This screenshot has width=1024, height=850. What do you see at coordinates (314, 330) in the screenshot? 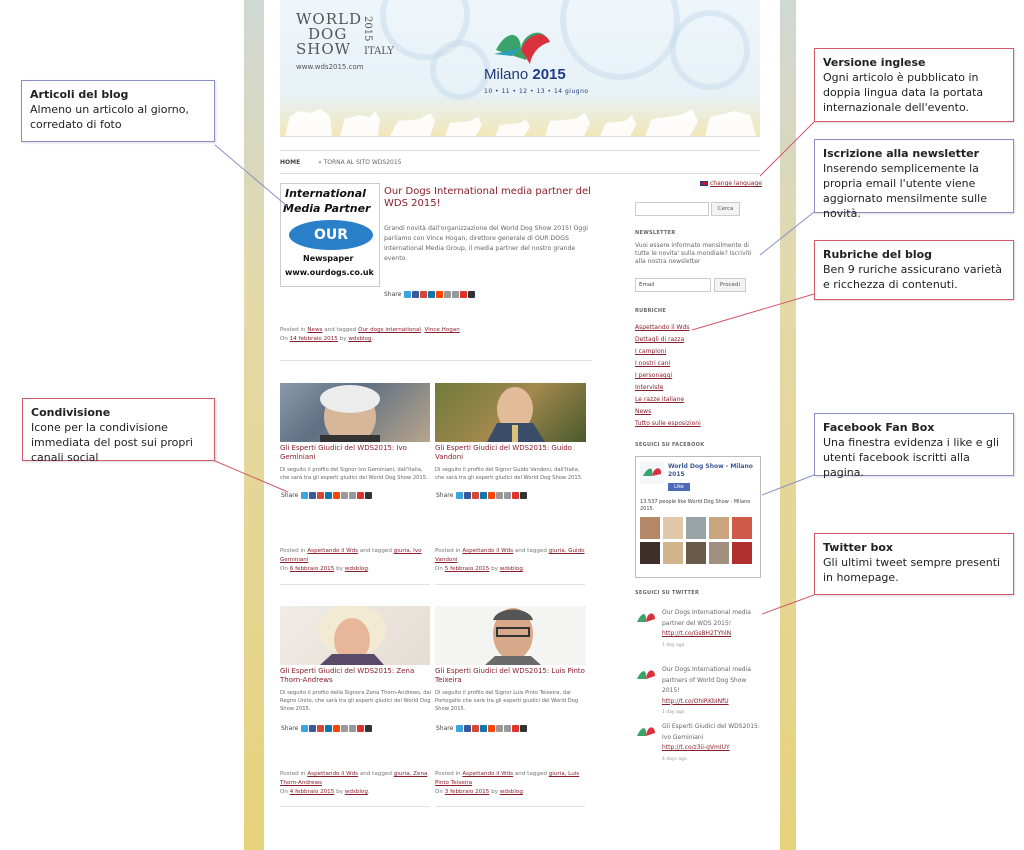
I see `meta-category-link: News` at bounding box center [314, 330].